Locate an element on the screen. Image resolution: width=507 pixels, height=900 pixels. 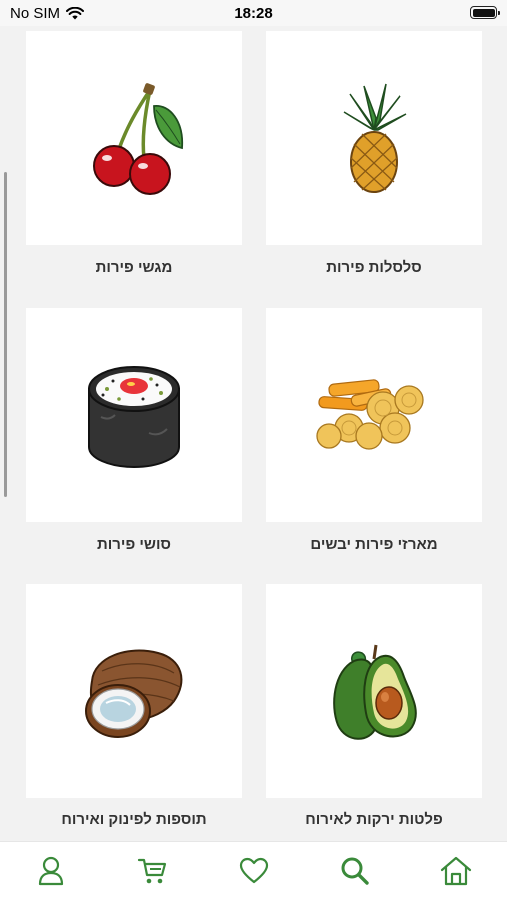
pineapple-icon is located at coordinates (375, 138).